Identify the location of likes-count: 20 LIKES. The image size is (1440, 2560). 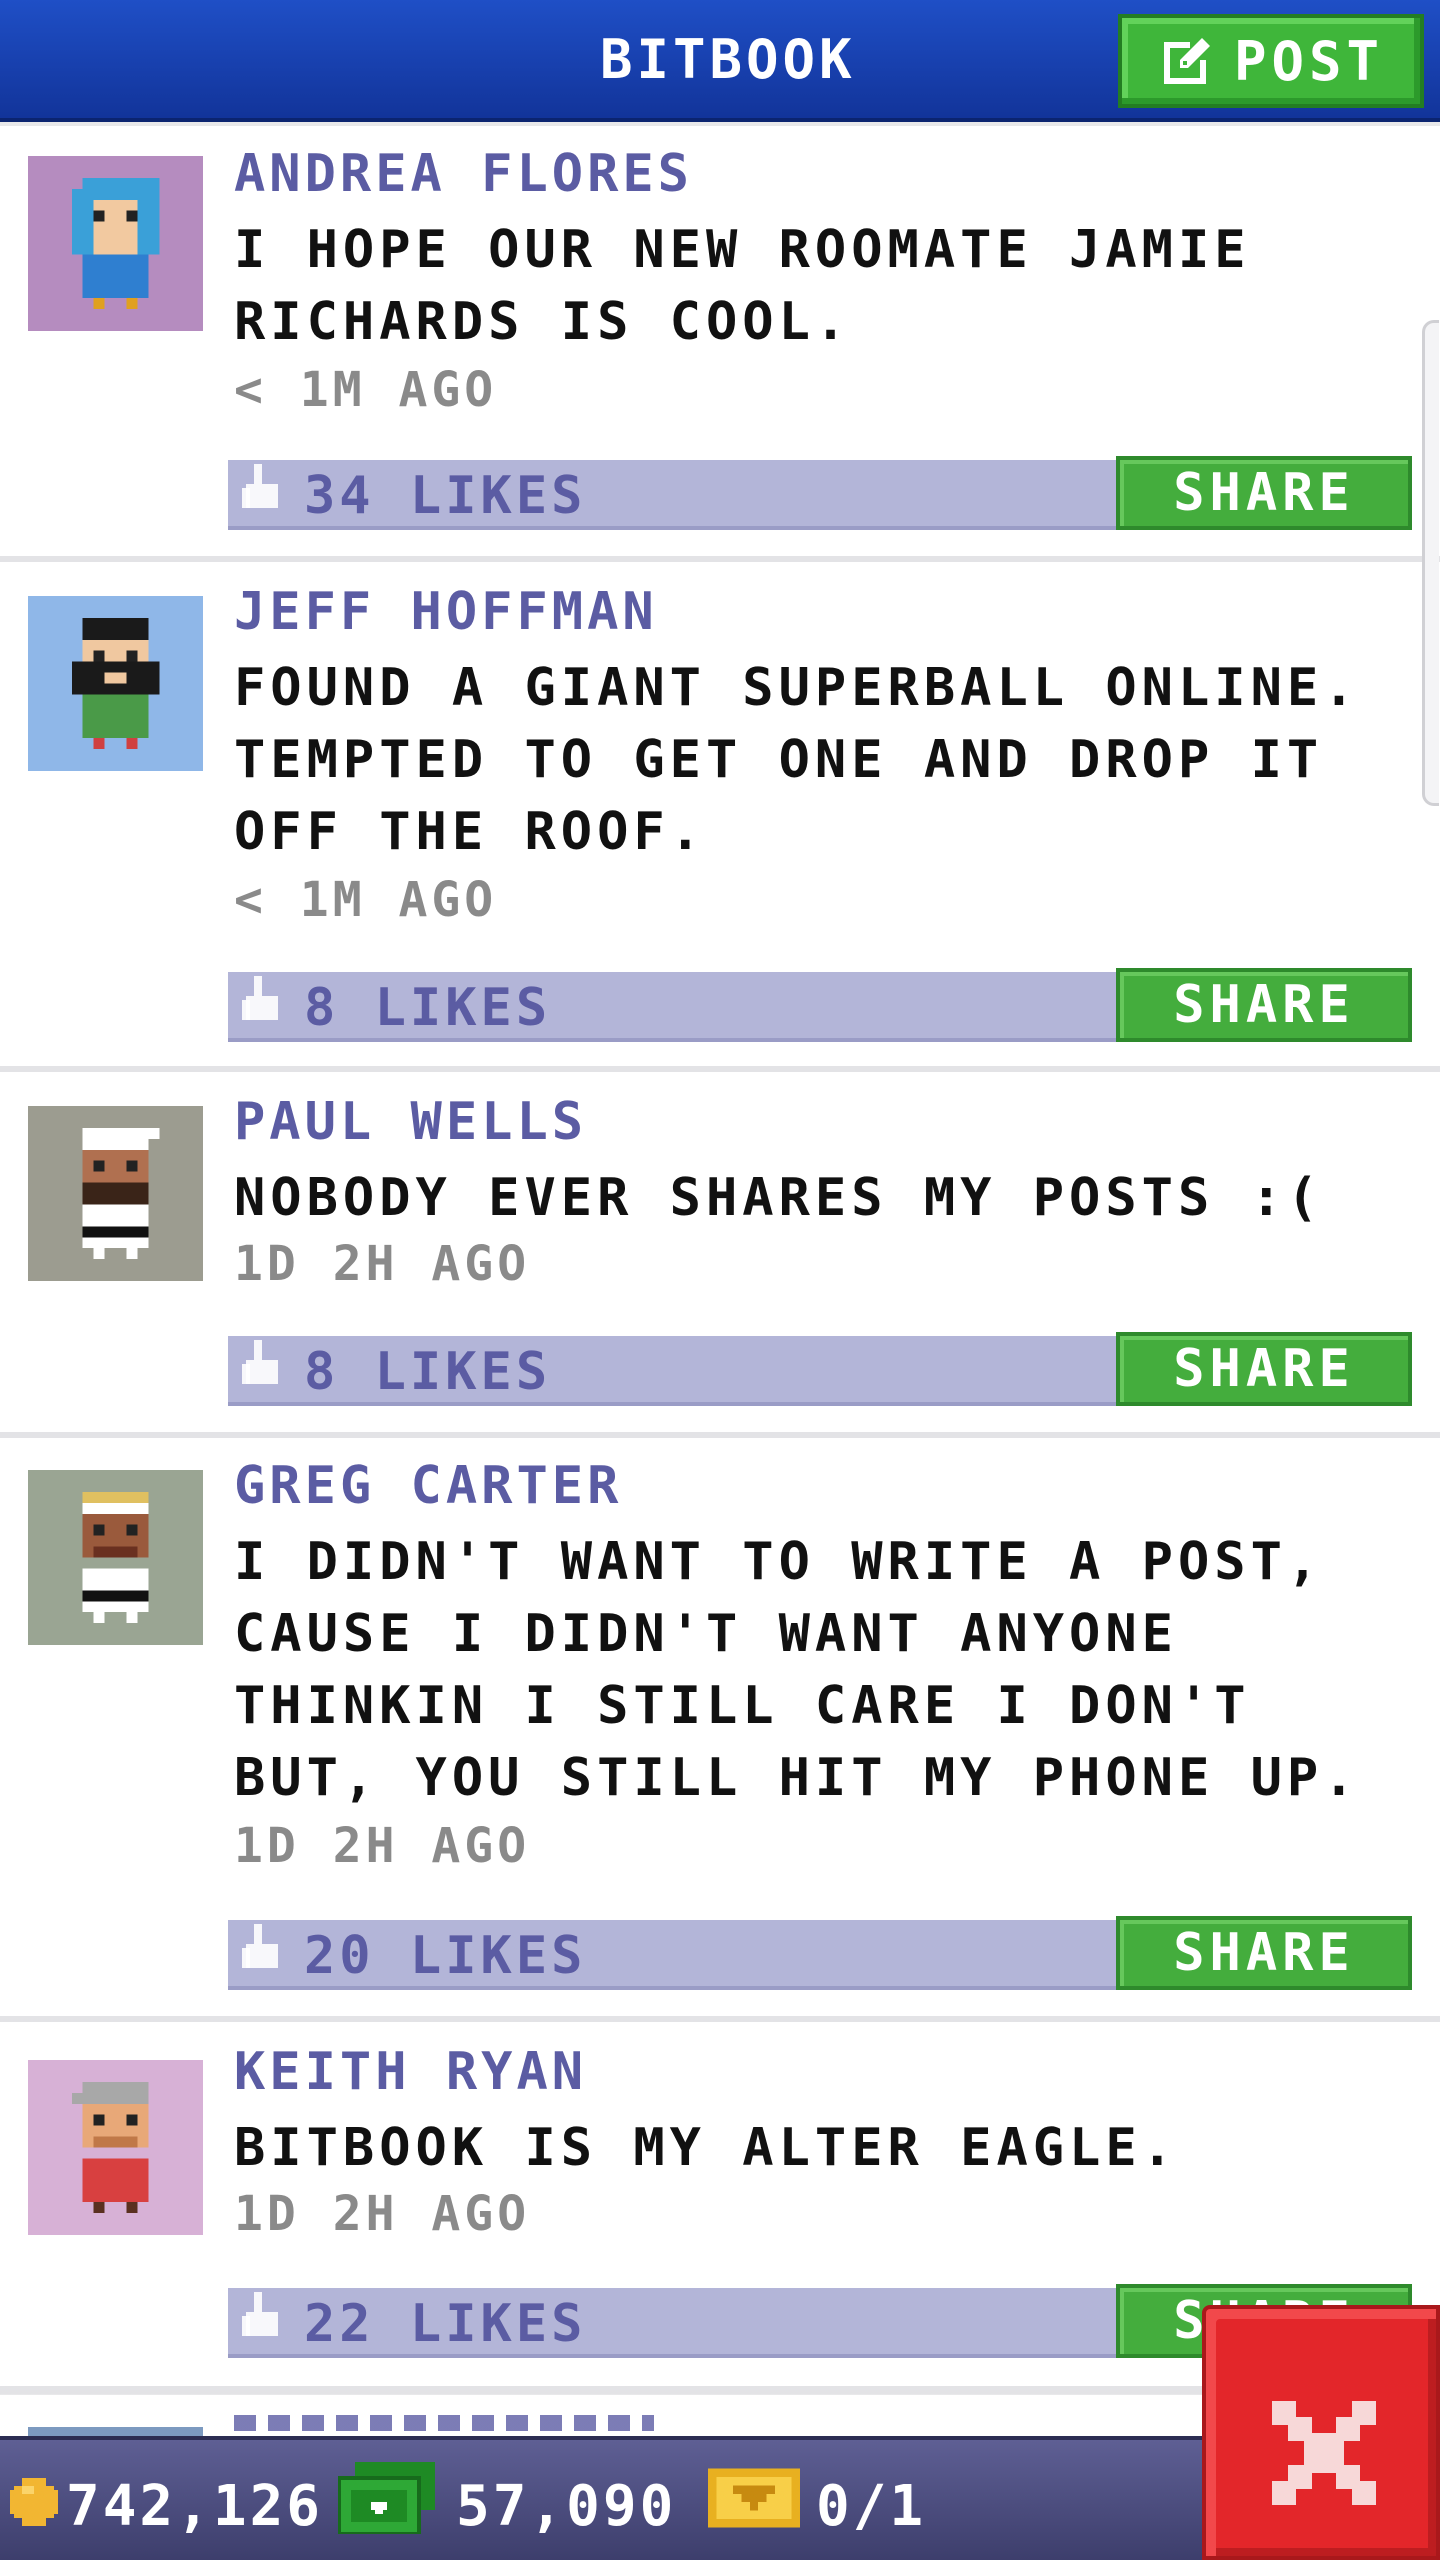
(445, 1956).